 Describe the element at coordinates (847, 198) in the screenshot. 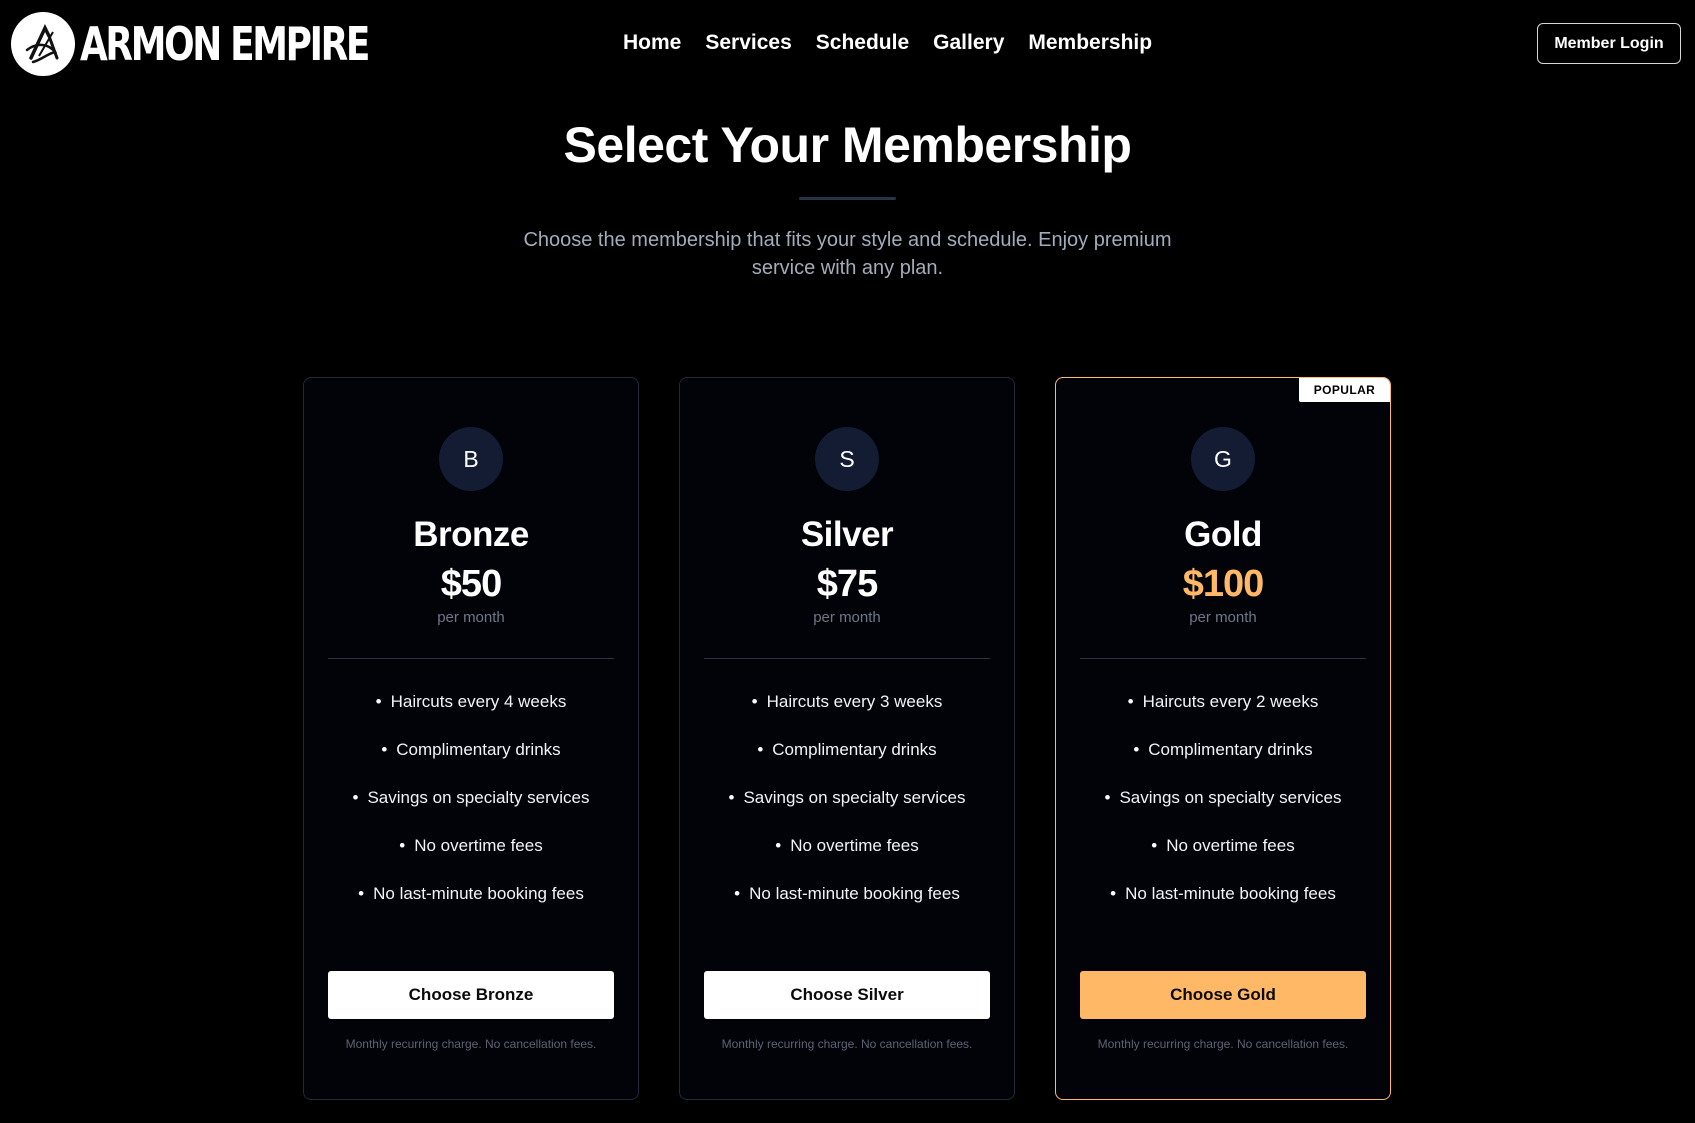

I see `title-divider` at that location.